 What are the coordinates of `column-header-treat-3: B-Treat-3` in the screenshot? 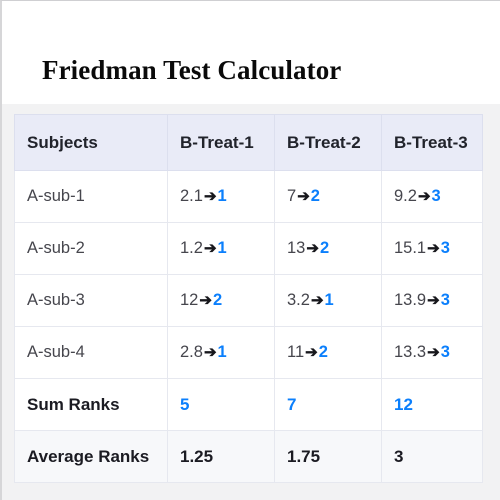 It's located at (432, 142).